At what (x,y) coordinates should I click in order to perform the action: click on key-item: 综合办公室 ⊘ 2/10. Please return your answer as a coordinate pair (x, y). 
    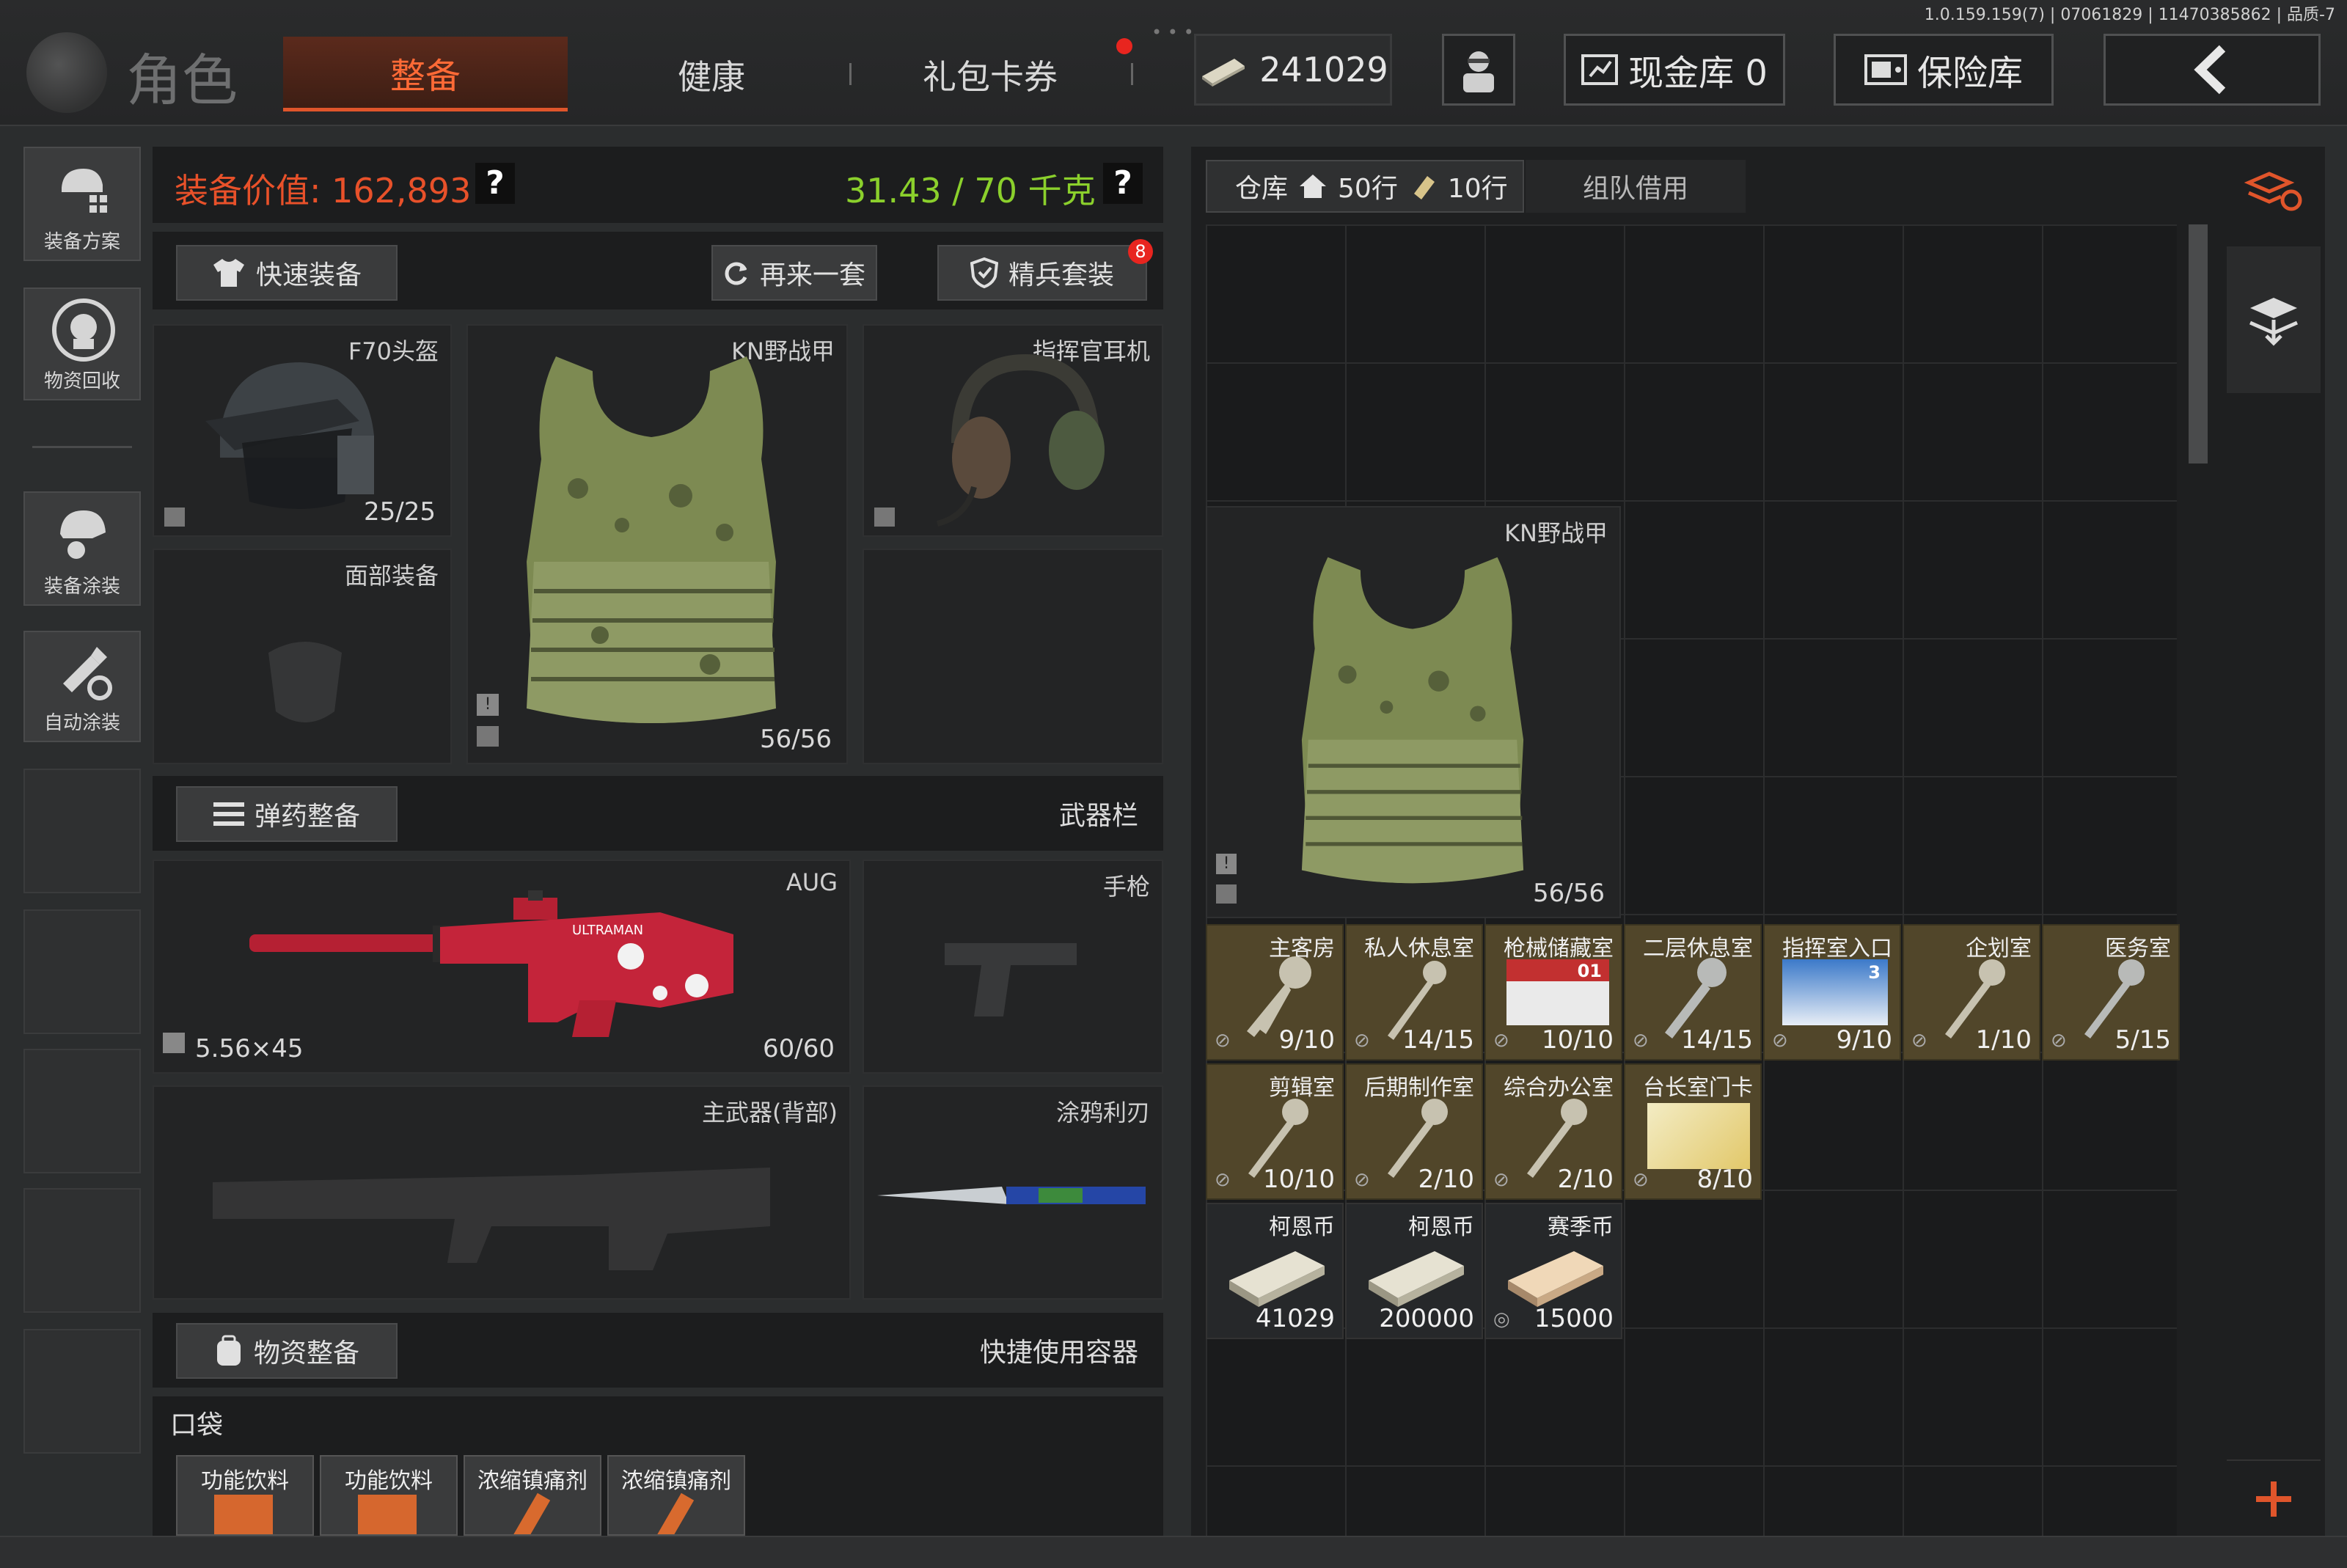
    Looking at the image, I should click on (1553, 1131).